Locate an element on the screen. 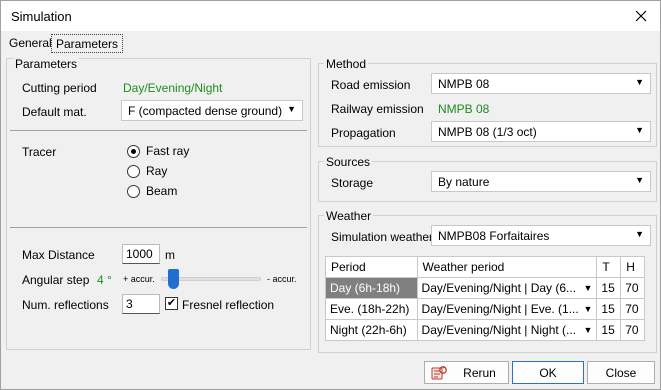 The width and height of the screenshot is (661, 390). default-mat-value: F (compacted dense ground) is located at coordinates (205, 111).